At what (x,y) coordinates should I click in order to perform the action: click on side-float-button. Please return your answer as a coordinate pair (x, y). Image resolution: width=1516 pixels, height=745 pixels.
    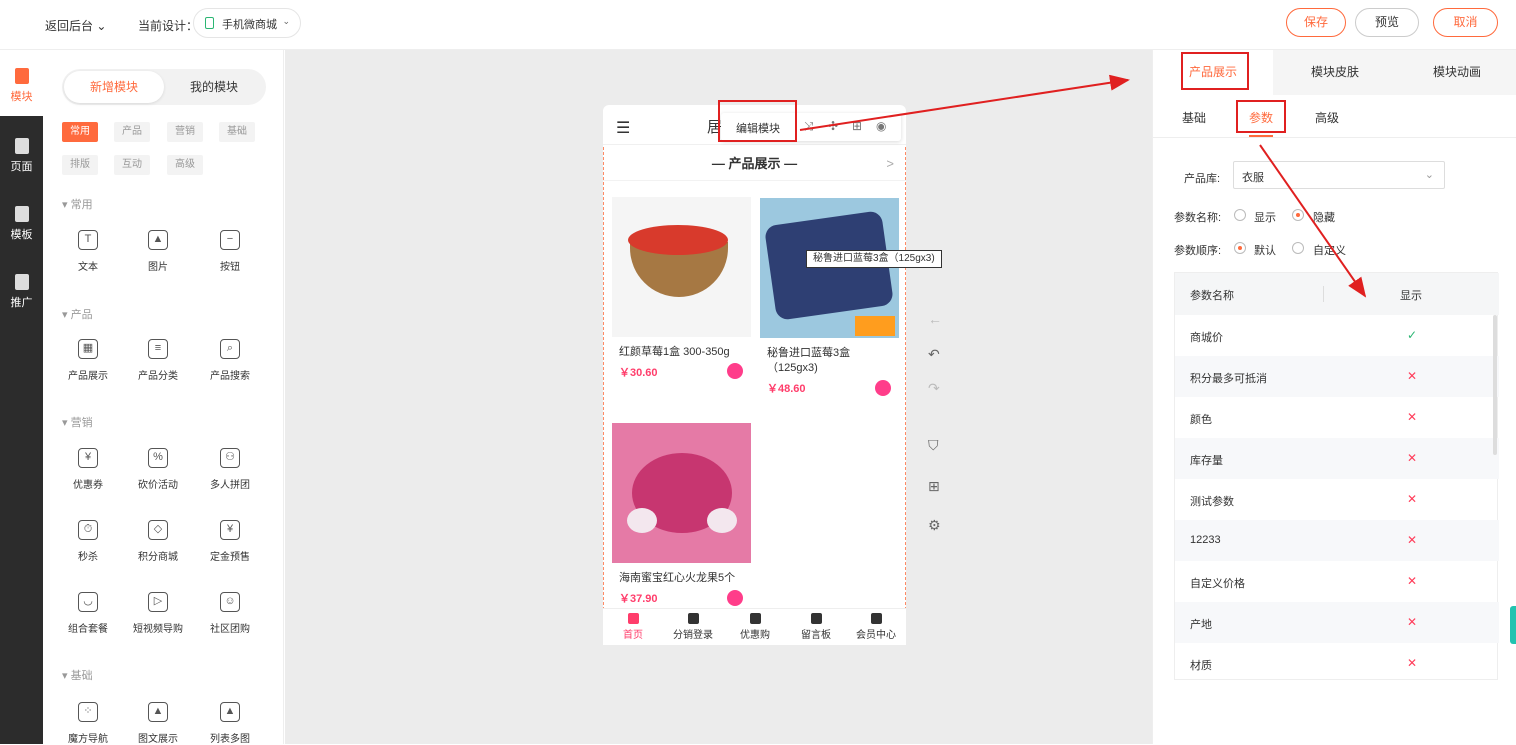
    Looking at the image, I should click on (1513, 625).